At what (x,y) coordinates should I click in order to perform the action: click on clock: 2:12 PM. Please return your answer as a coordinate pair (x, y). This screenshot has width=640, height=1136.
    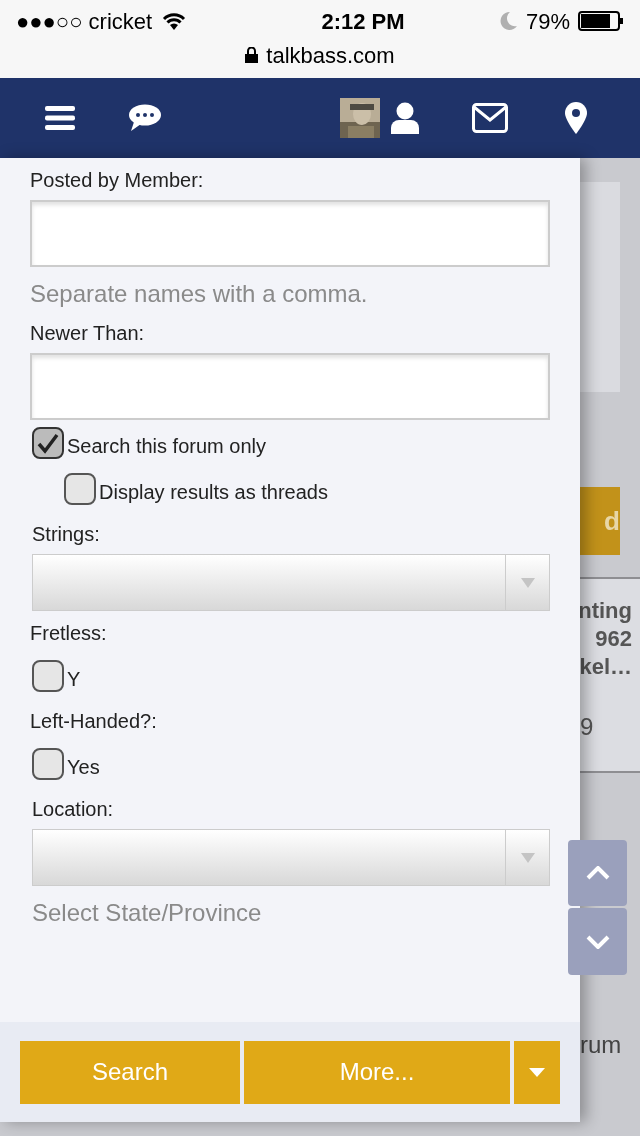
    Looking at the image, I should click on (363, 21).